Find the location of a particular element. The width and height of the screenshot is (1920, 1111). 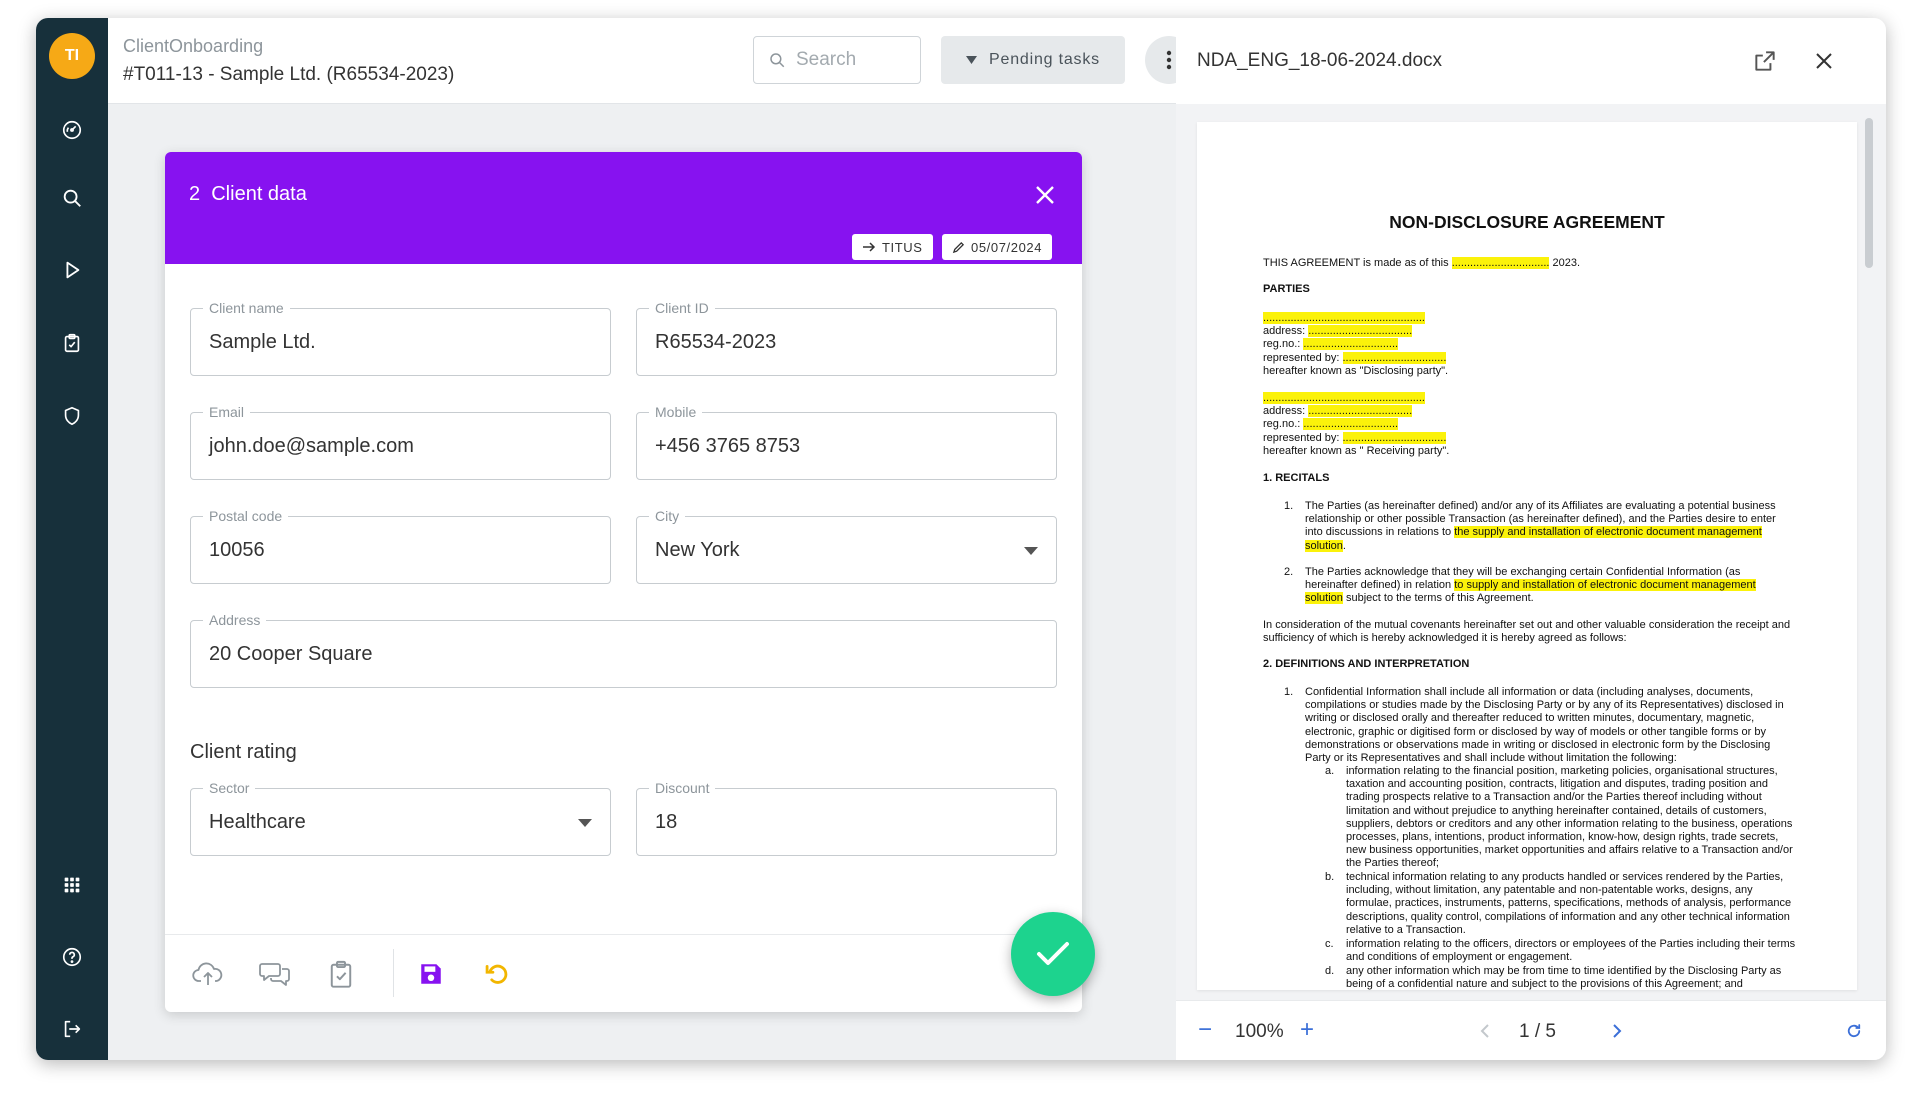

zoom-out-button: − is located at coordinates (1205, 1030).